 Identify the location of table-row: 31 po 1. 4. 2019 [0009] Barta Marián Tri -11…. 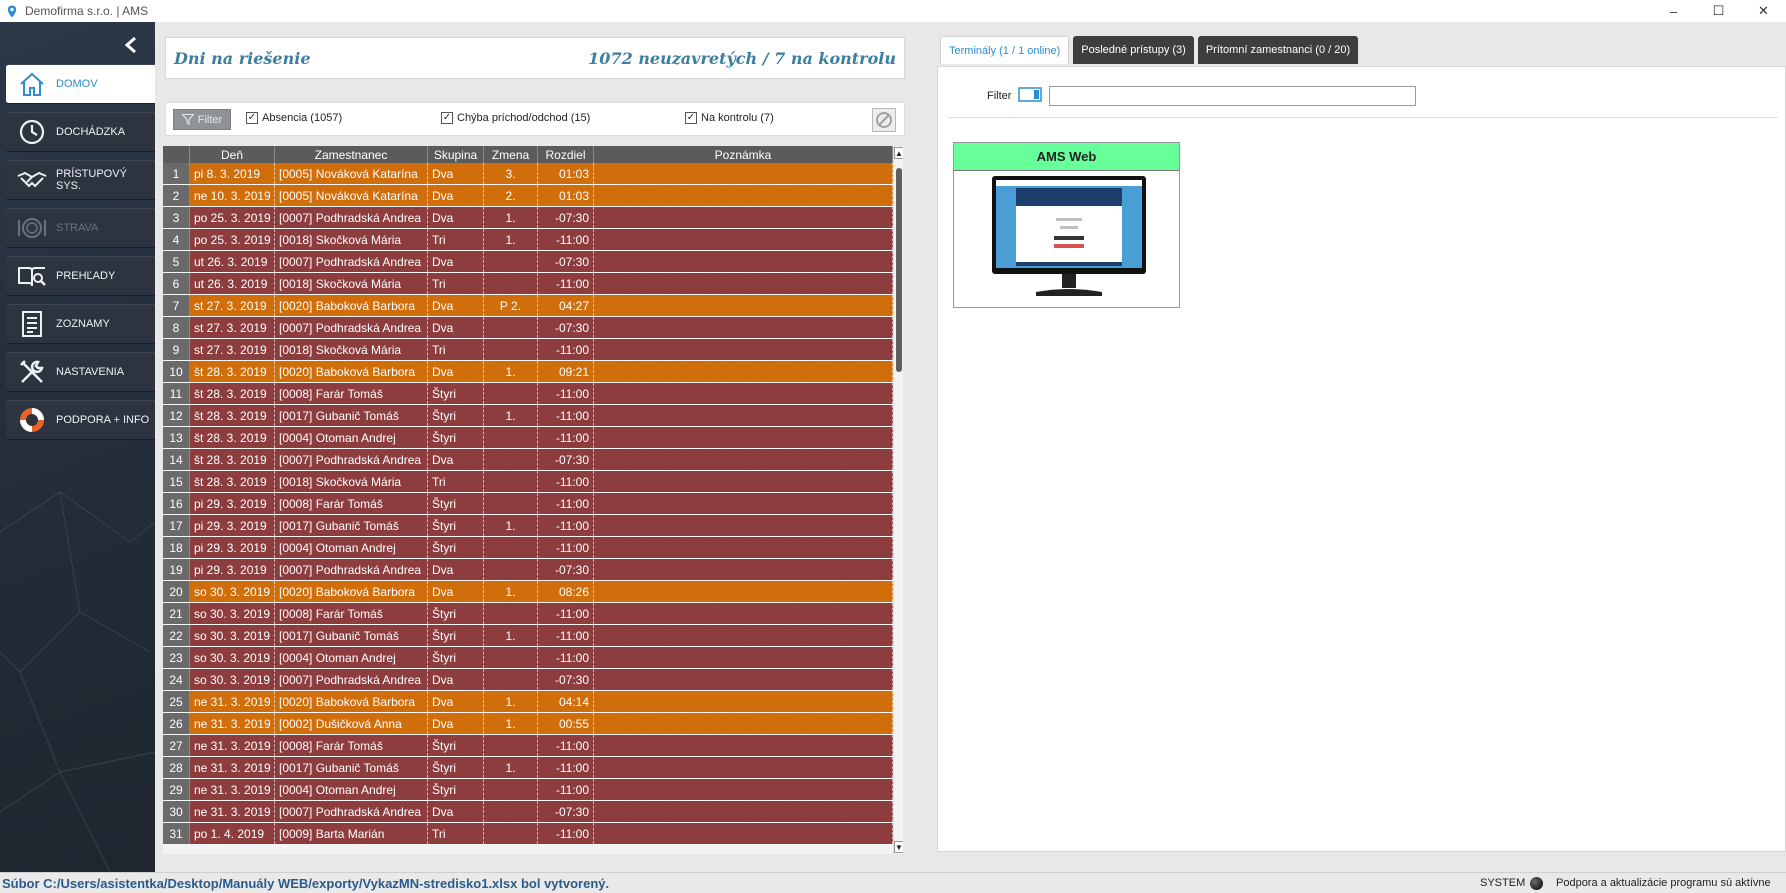
(528, 834).